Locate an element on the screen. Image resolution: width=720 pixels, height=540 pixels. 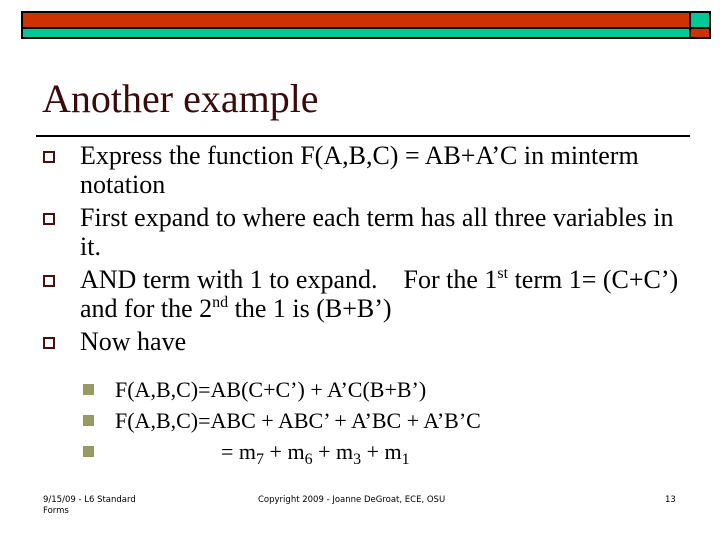
minterm-subscript: 3 is located at coordinates (357, 459).